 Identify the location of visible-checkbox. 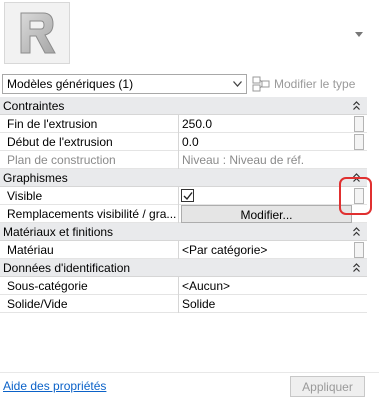
(187, 195).